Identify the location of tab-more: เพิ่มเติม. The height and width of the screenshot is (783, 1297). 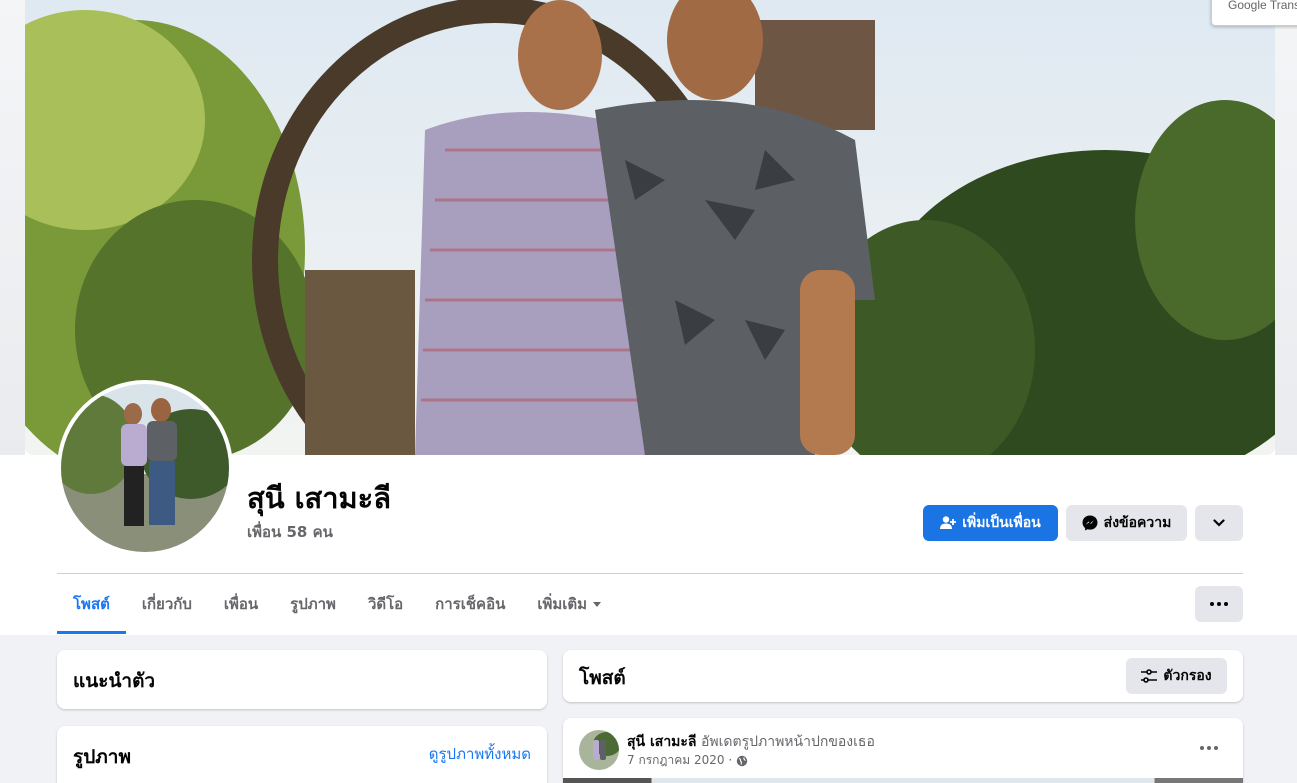
(569, 604).